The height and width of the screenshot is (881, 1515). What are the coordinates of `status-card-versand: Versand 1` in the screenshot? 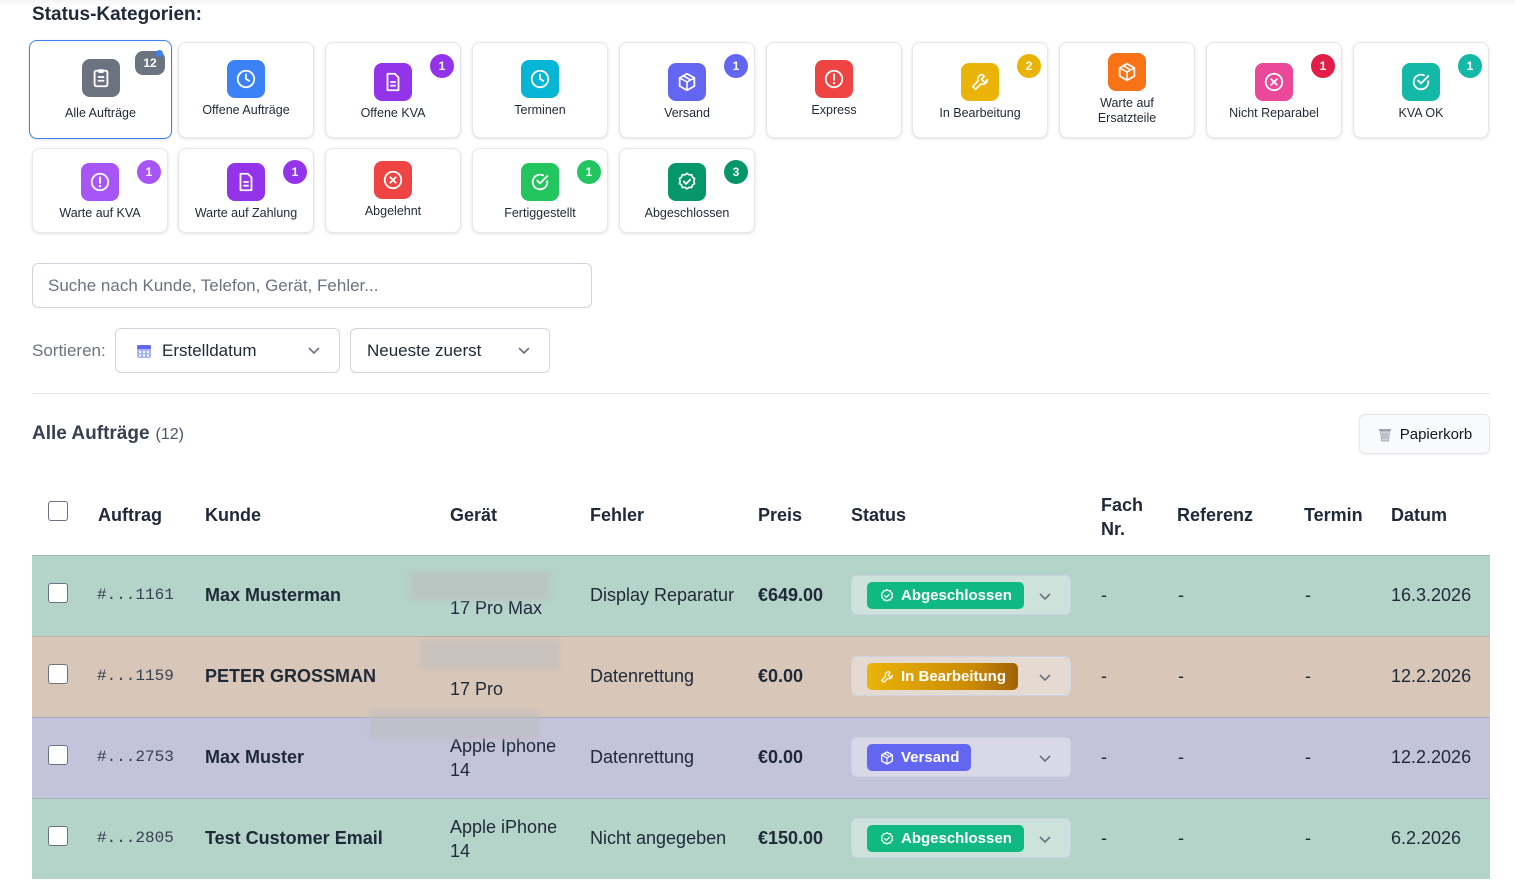 It's located at (687, 90).